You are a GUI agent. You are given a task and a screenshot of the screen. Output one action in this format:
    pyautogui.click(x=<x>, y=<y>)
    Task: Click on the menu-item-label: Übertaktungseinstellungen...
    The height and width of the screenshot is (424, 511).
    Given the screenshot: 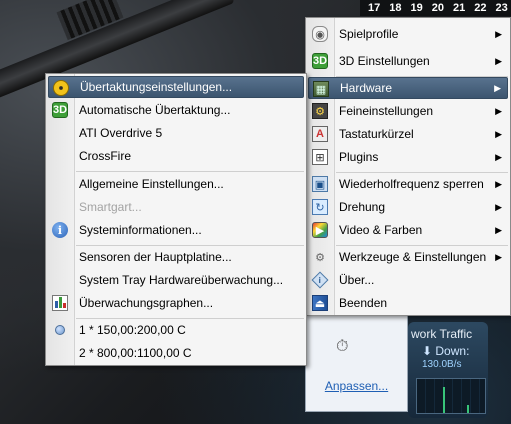 What is the action you would take?
    pyautogui.click(x=156, y=87)
    